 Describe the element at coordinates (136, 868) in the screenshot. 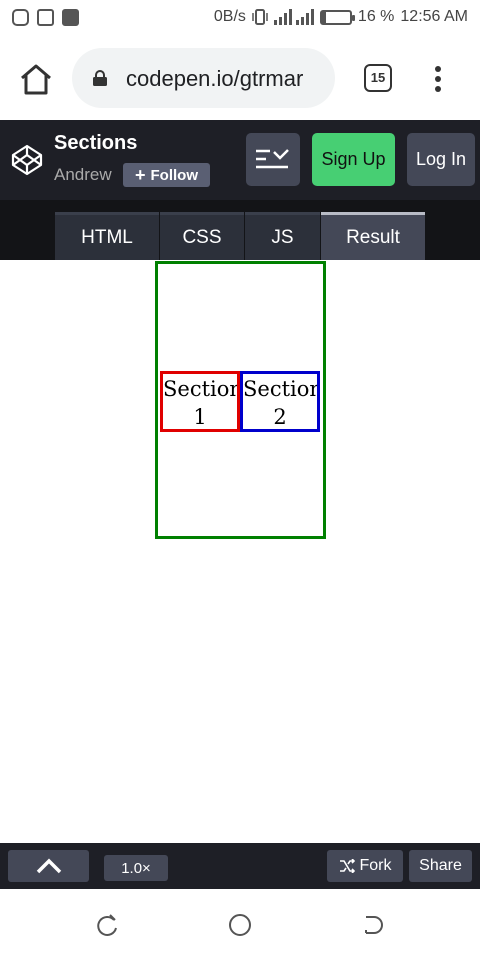

I see `zoom-button: 1.0×` at that location.